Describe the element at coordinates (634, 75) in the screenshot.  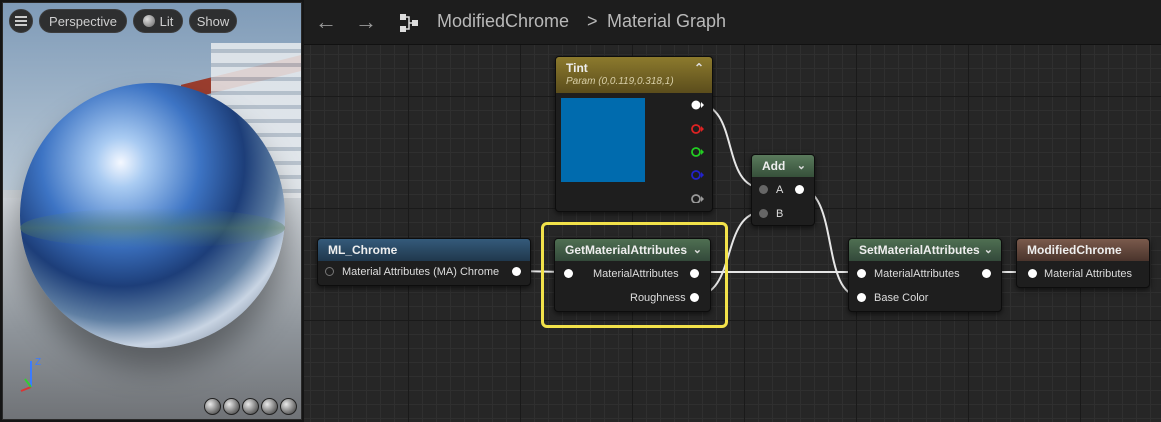
I see `tint-node-header: Tint Param (0,0.119,0.318,1) ⌃` at that location.